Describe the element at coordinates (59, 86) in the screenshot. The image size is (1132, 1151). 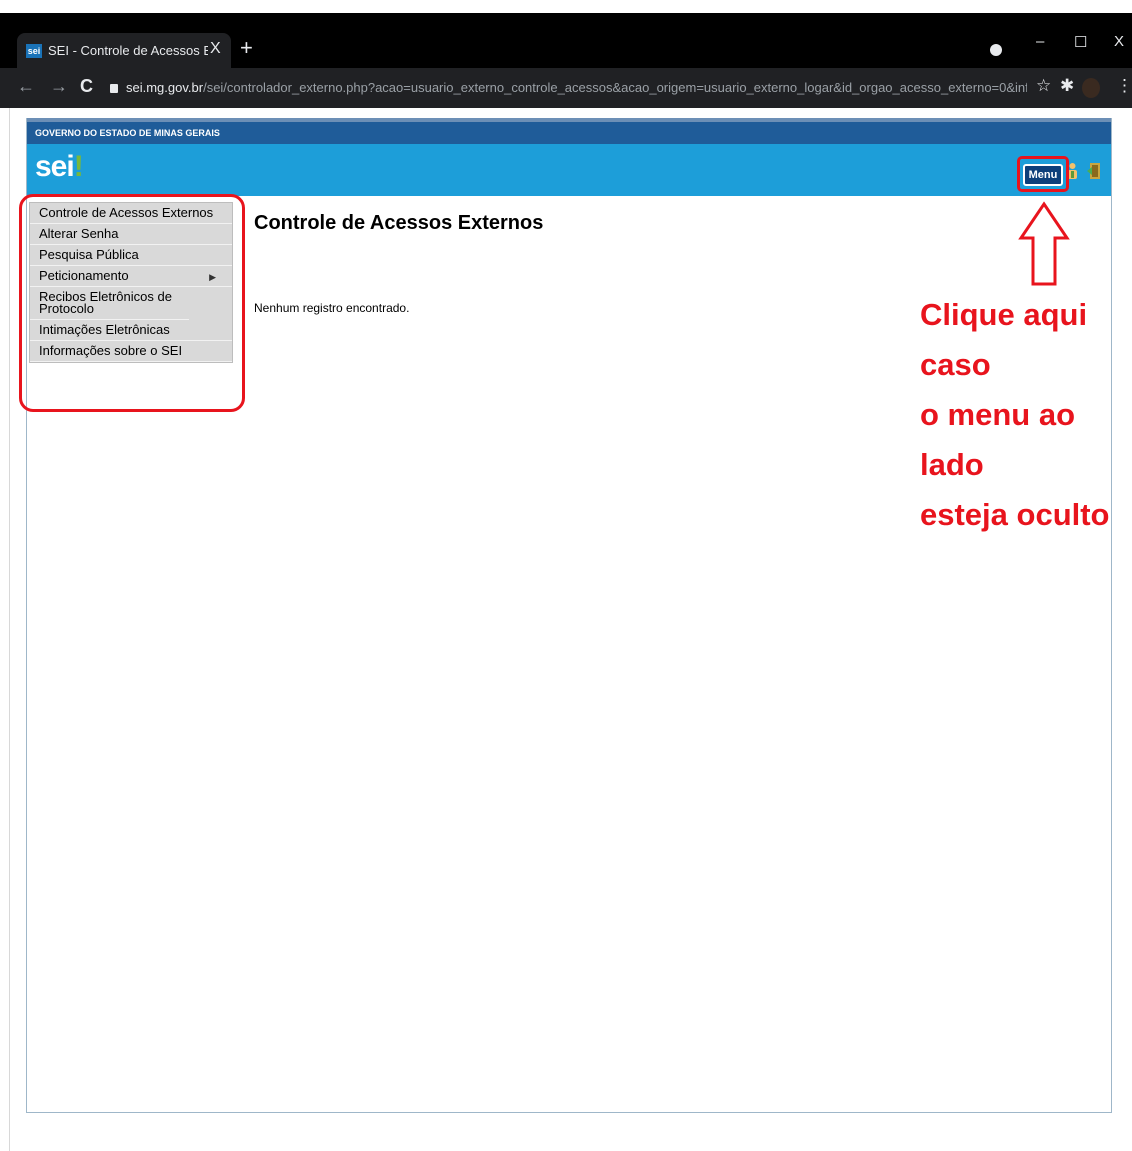
I see `forward-button: →` at that location.